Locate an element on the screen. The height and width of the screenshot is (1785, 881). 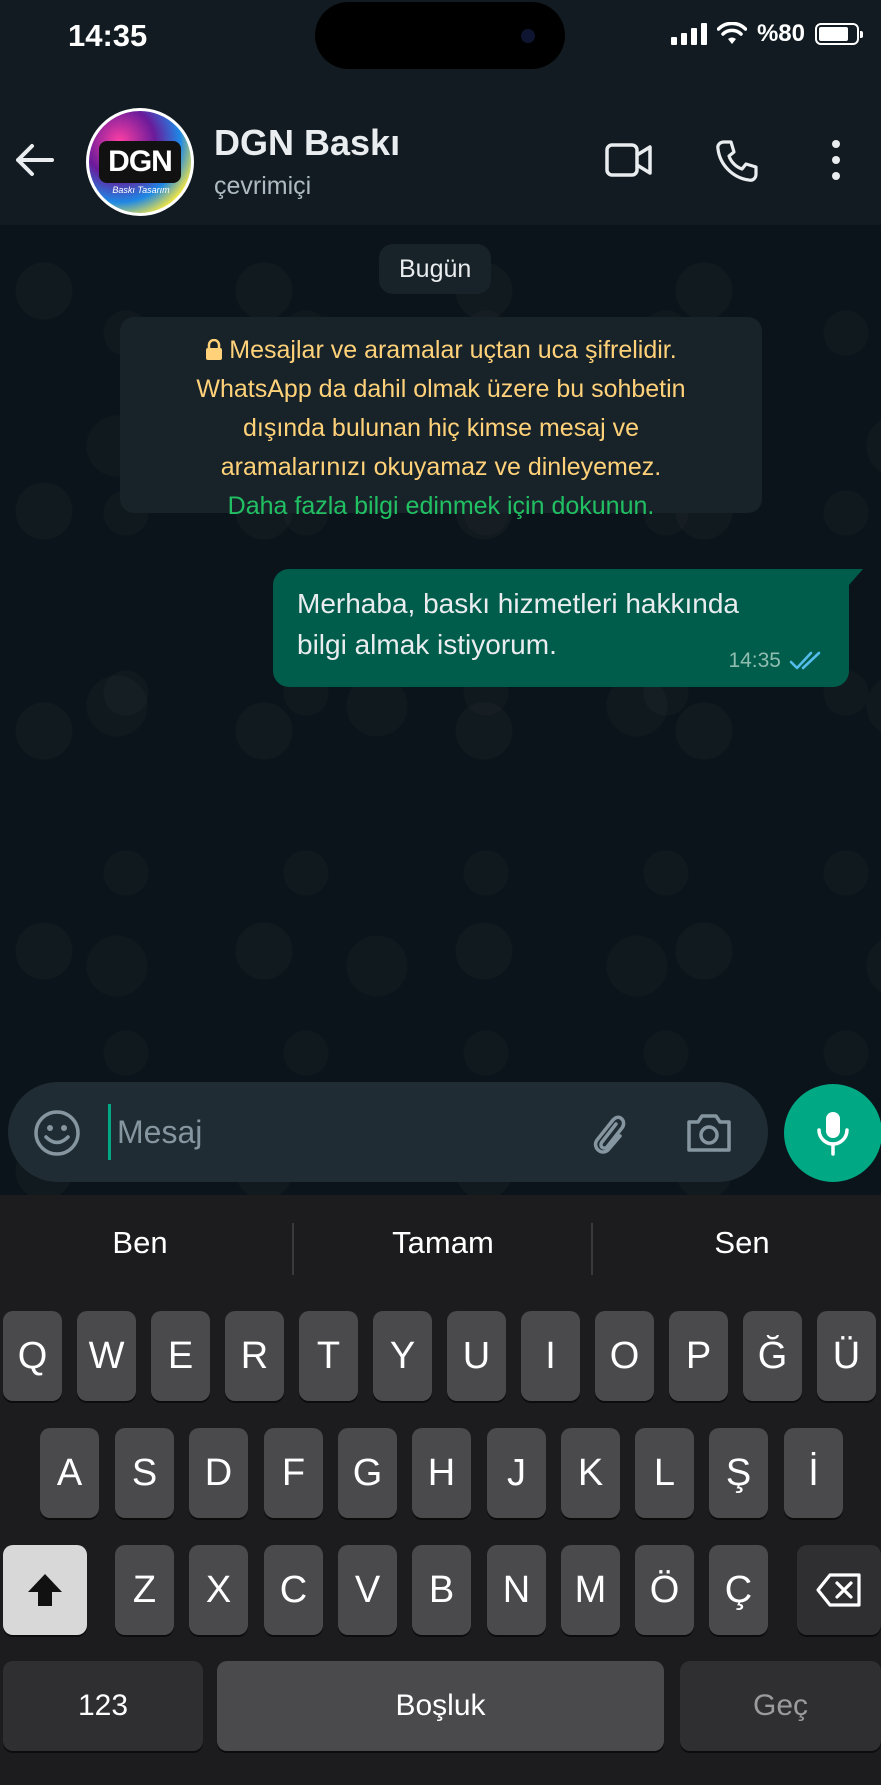
battery-icon is located at coordinates (839, 34).